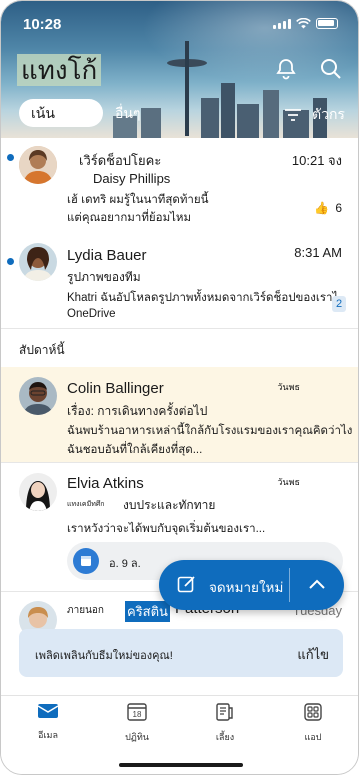  What do you see at coordinates (125, 564) in the screenshot?
I see `event-date: อ. 9 ล.` at bounding box center [125, 564].